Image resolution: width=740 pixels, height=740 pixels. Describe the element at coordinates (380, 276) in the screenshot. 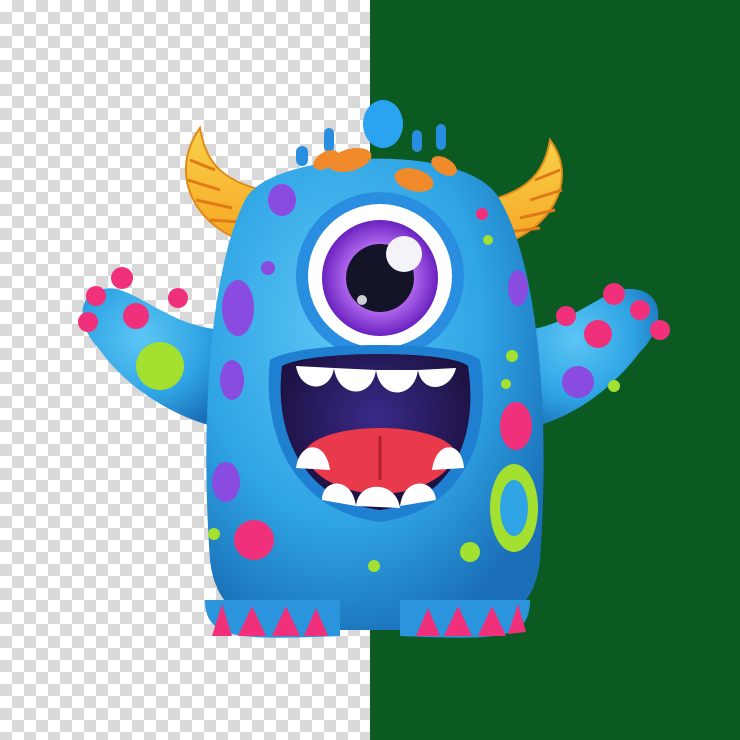

I see `eye` at that location.